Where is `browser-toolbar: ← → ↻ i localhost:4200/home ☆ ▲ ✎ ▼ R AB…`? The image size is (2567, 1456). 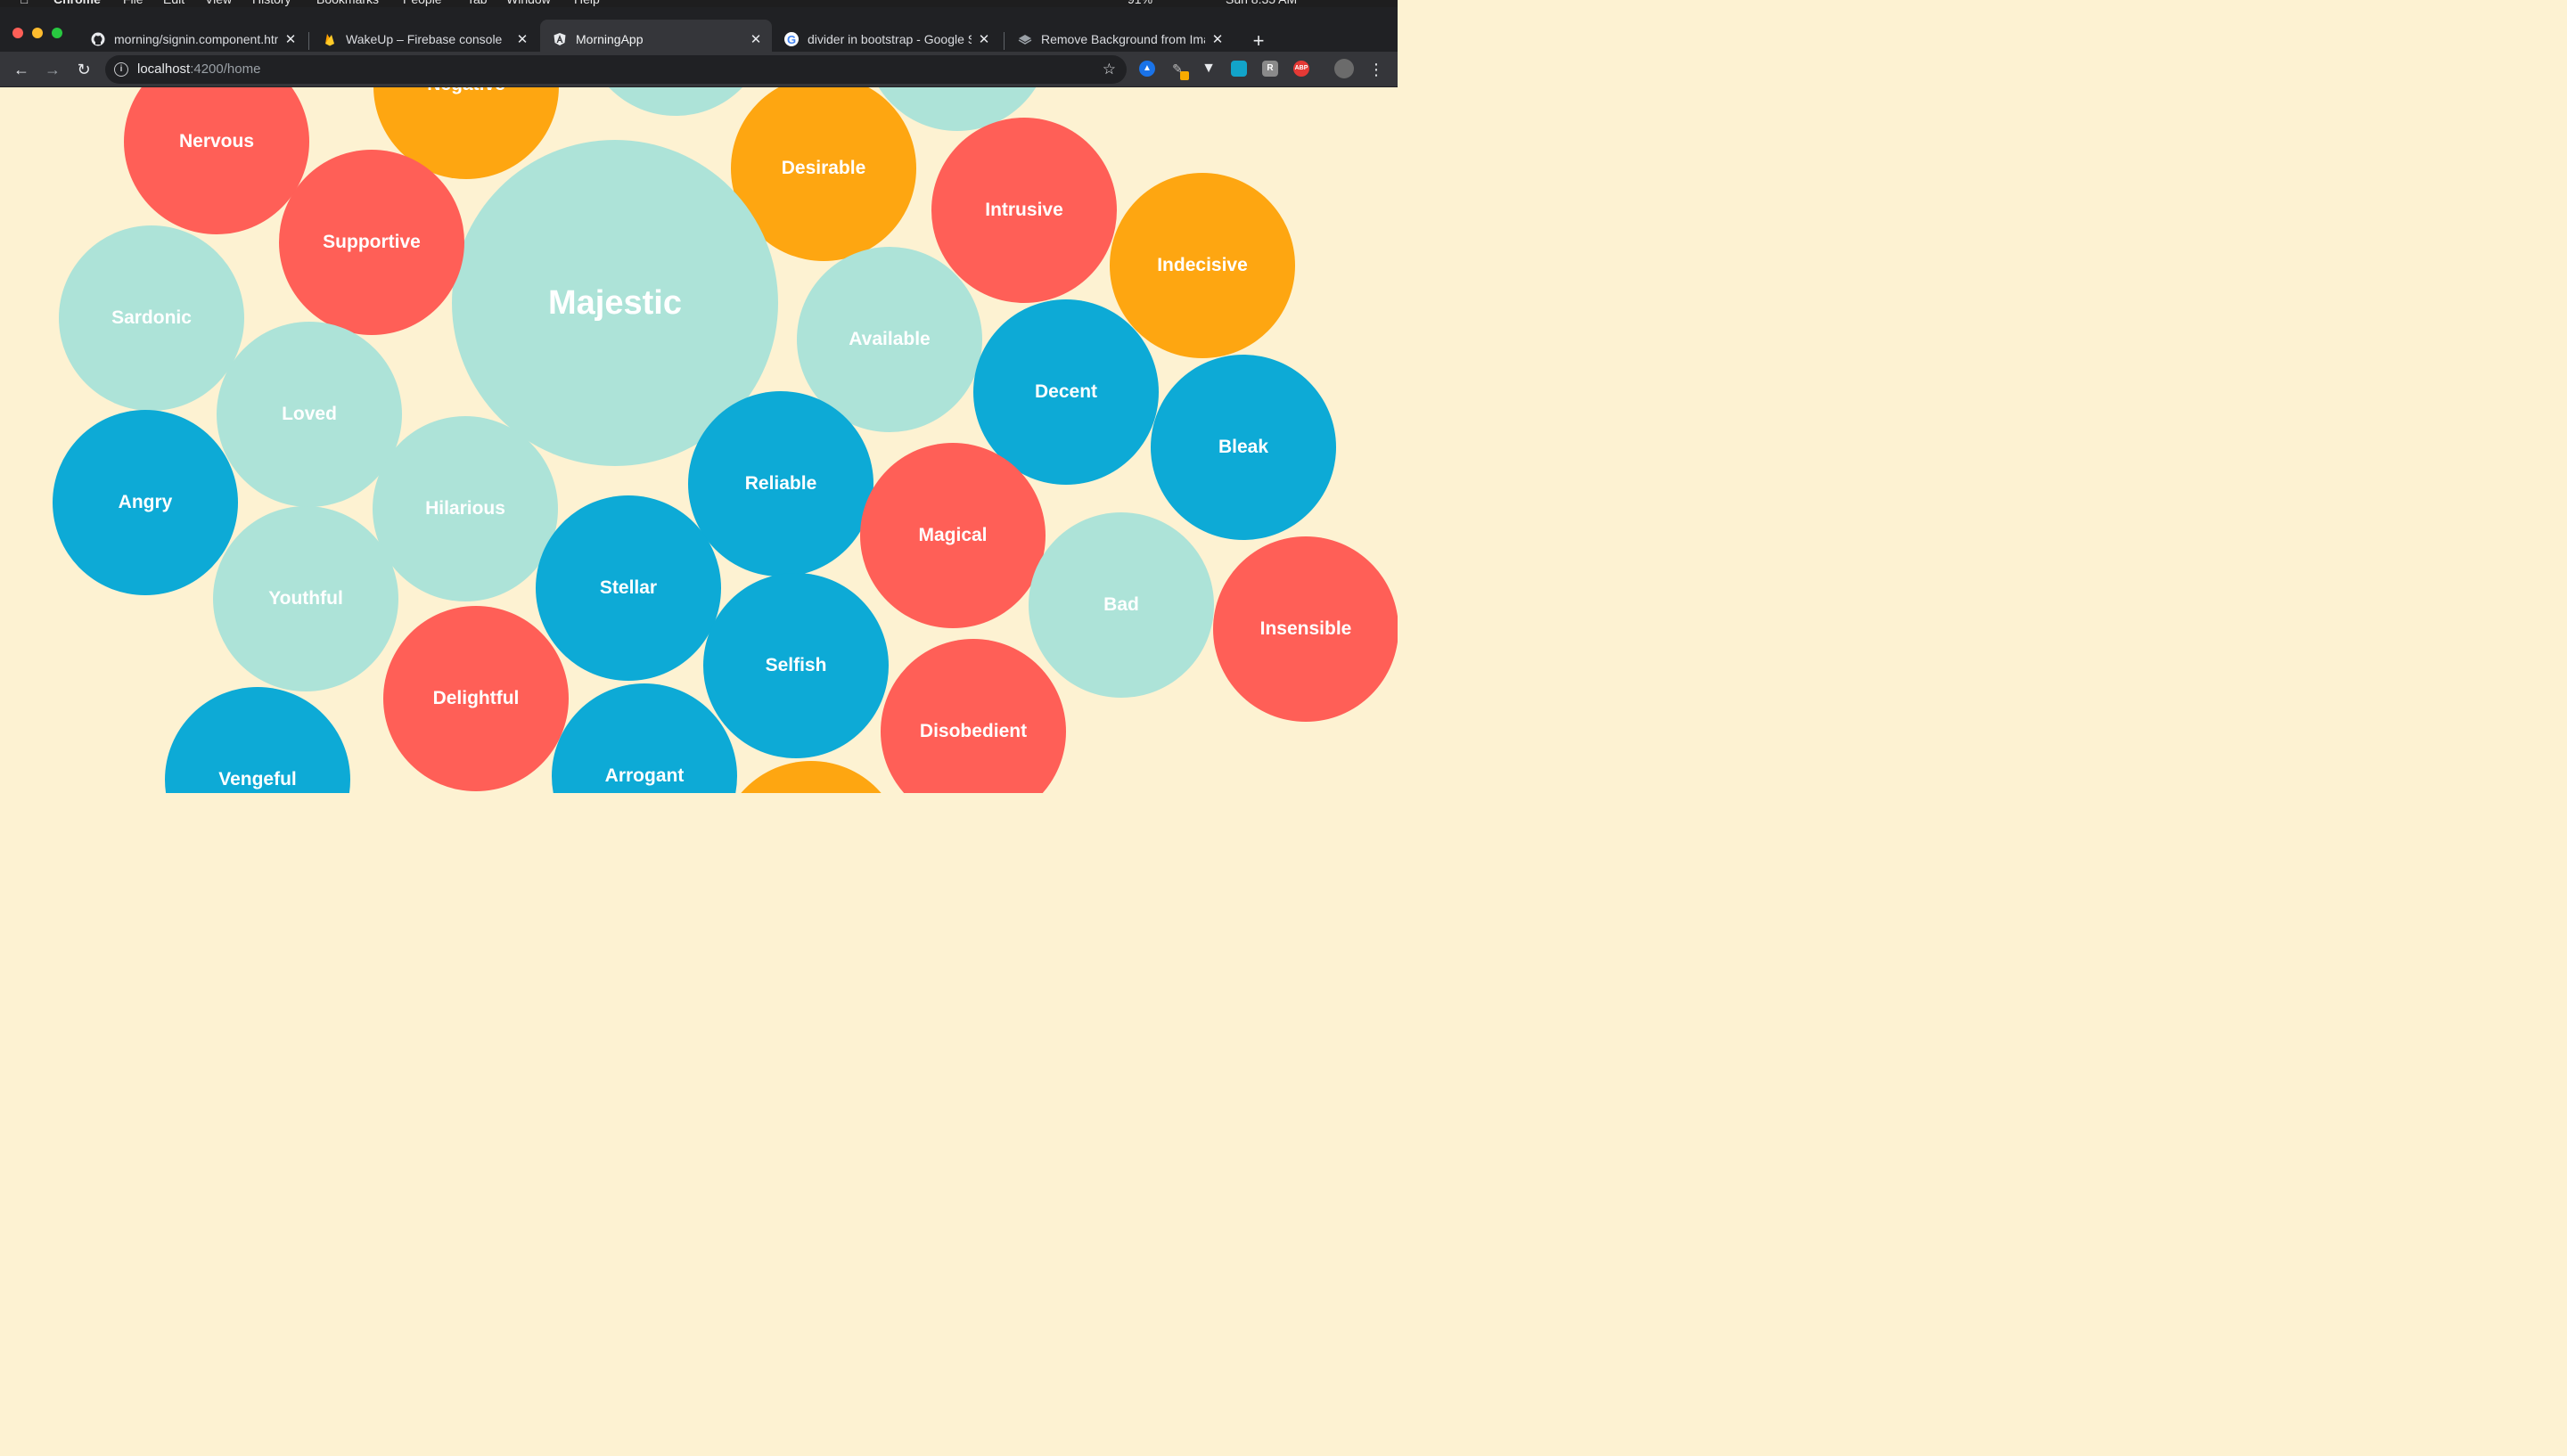 browser-toolbar: ← → ↻ i localhost:4200/home ☆ ▲ ✎ ▼ R AB… is located at coordinates (699, 70).